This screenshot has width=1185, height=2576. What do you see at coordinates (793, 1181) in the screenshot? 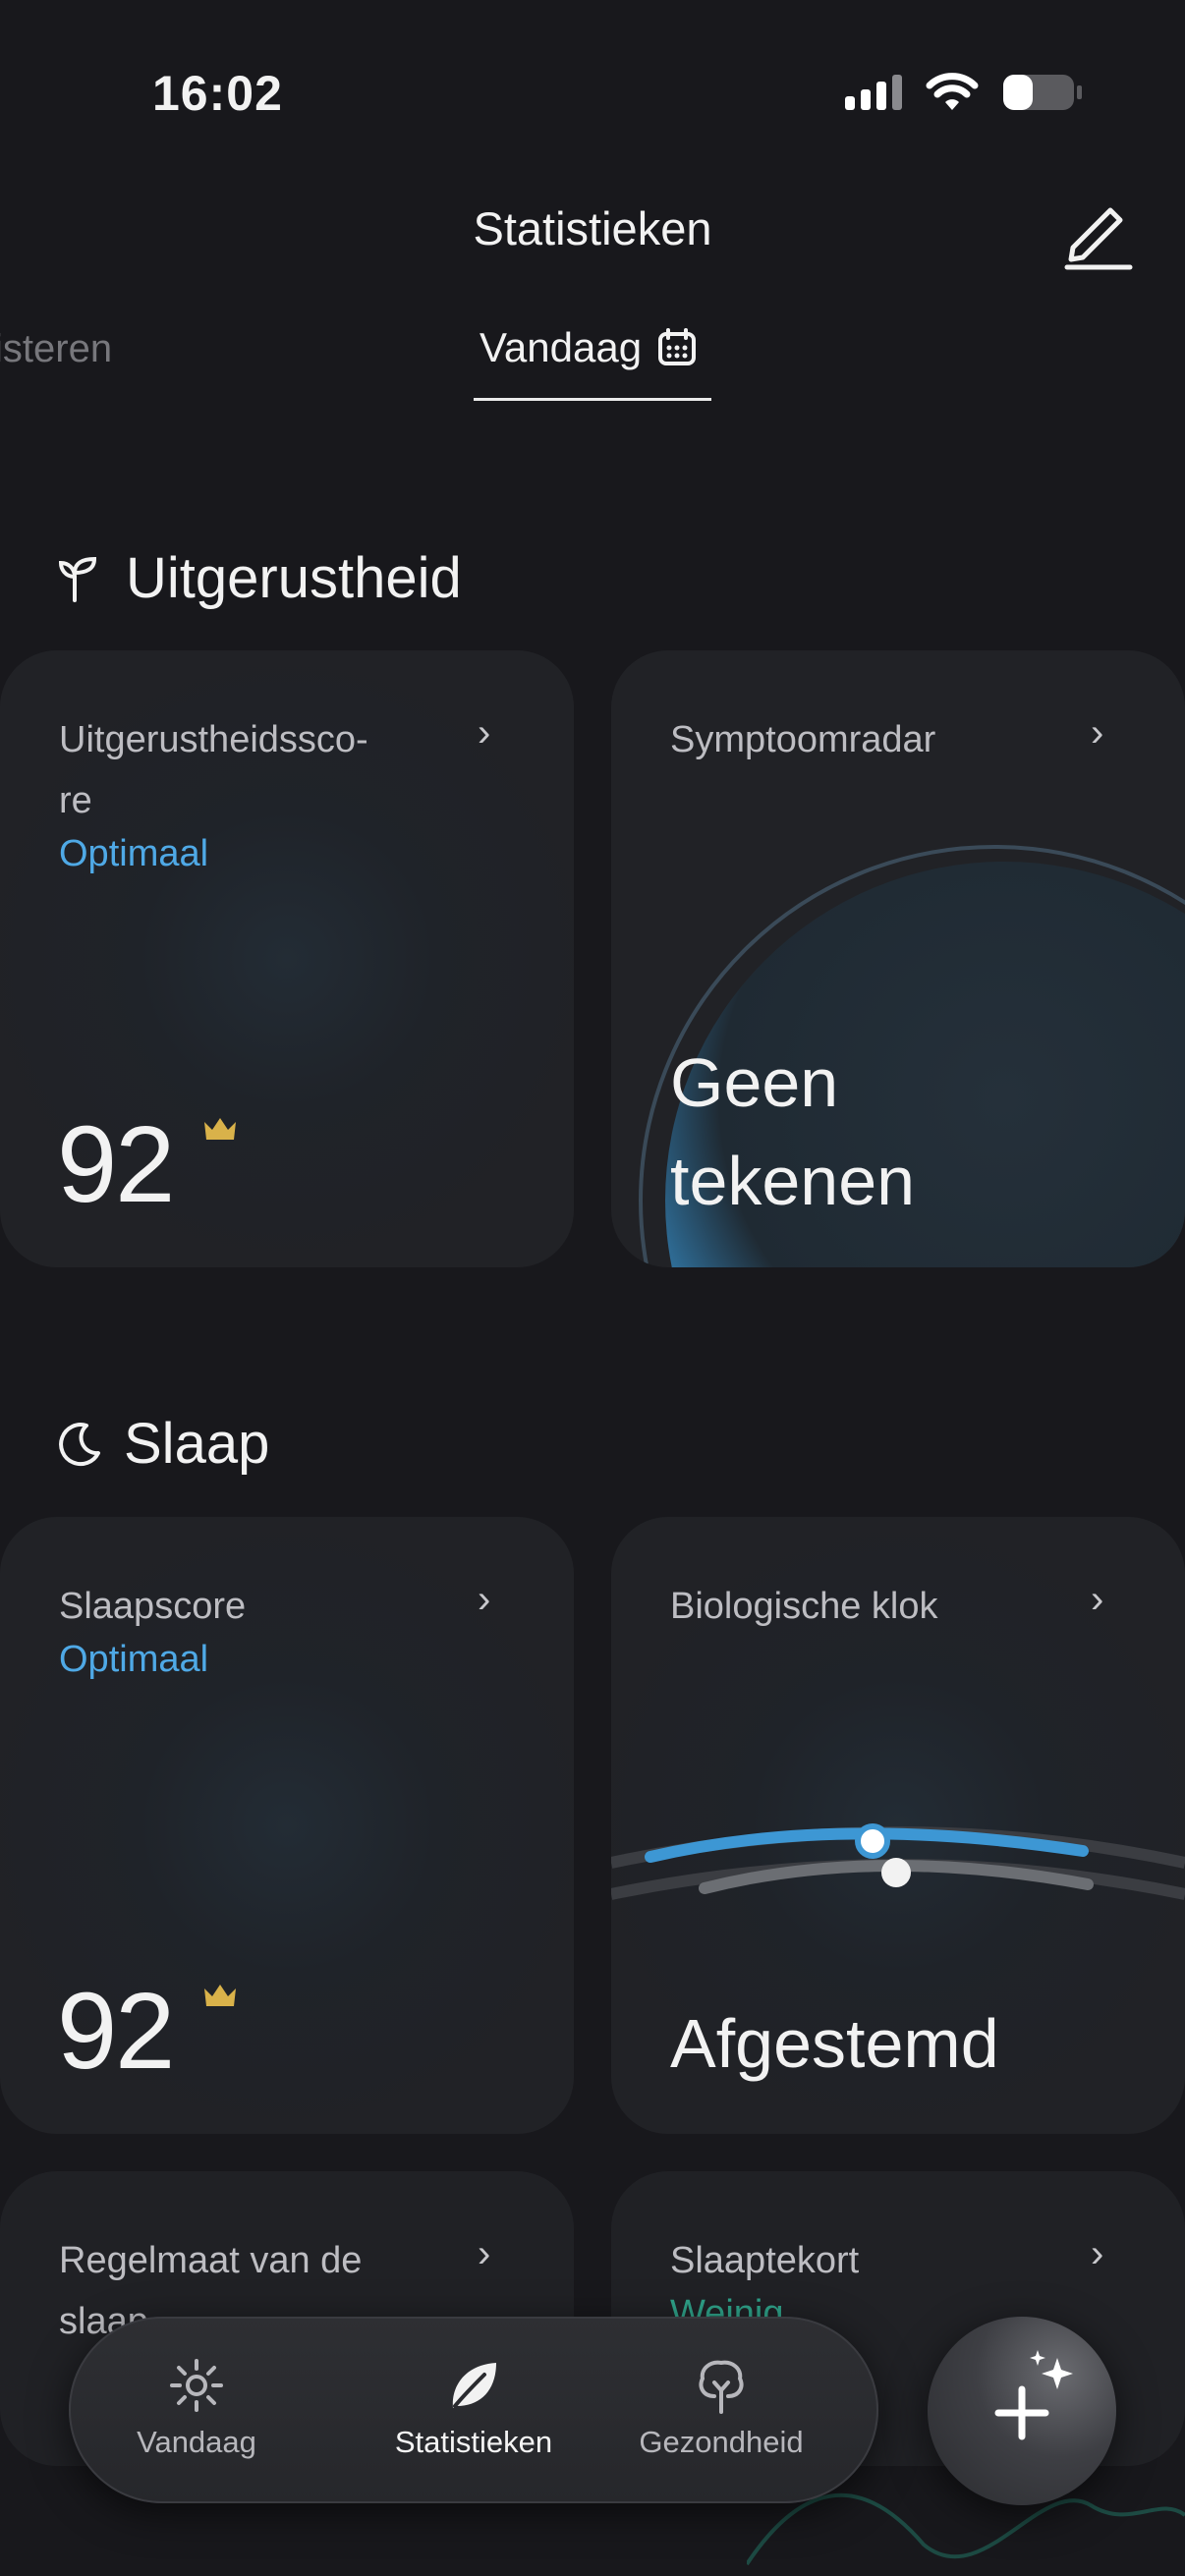
I see `radar-value-line2: tekenen` at bounding box center [793, 1181].